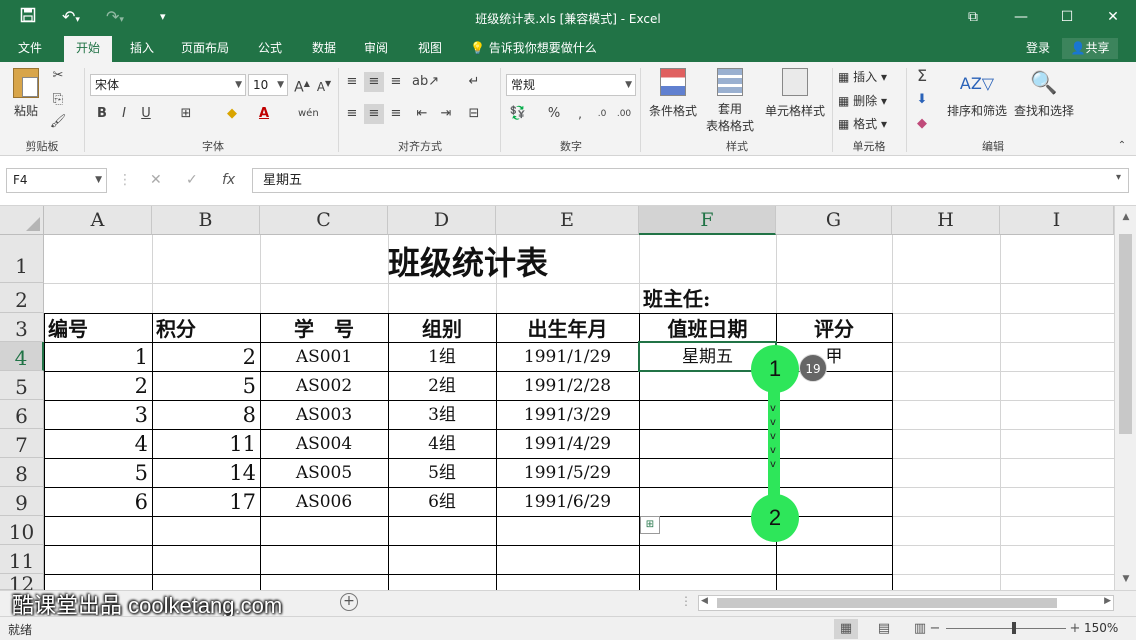  Describe the element at coordinates (22, 327) in the screenshot. I see `row-header-3: 3` at that location.